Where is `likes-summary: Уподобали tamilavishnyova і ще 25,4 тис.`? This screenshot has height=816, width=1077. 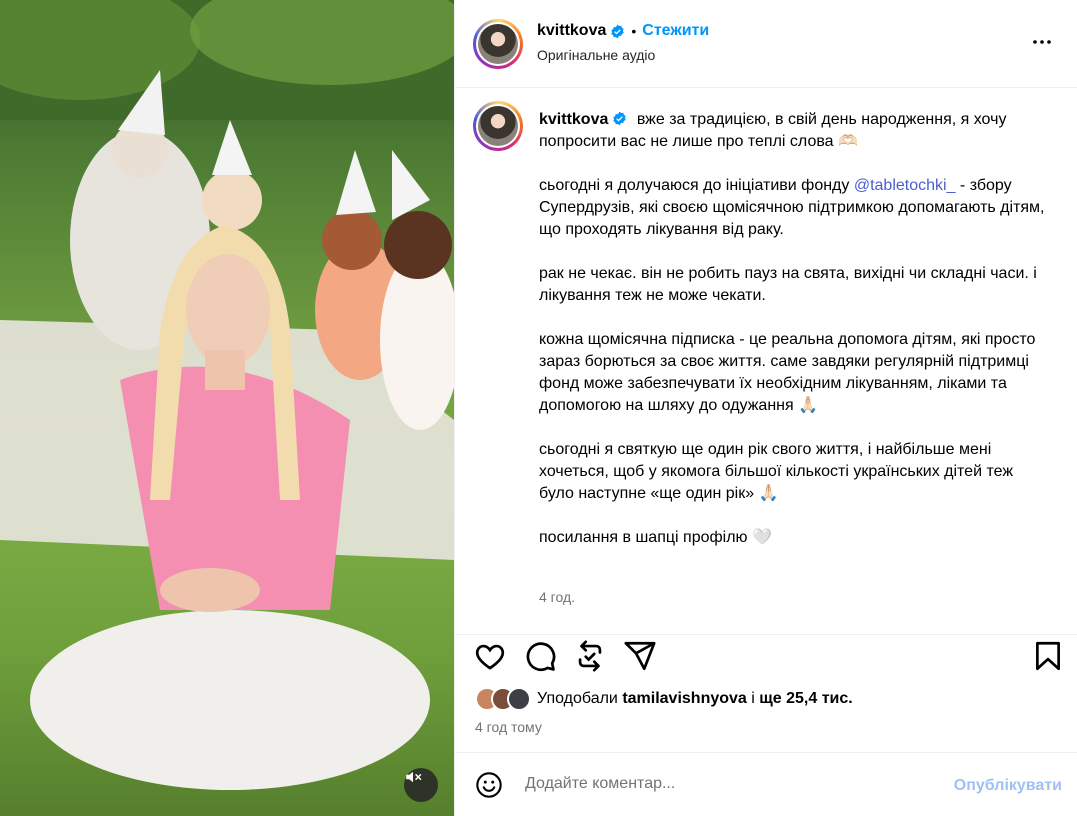
likes-summary: Уподобали tamilavishnyova і ще 25,4 тис. is located at coordinates (664, 699).